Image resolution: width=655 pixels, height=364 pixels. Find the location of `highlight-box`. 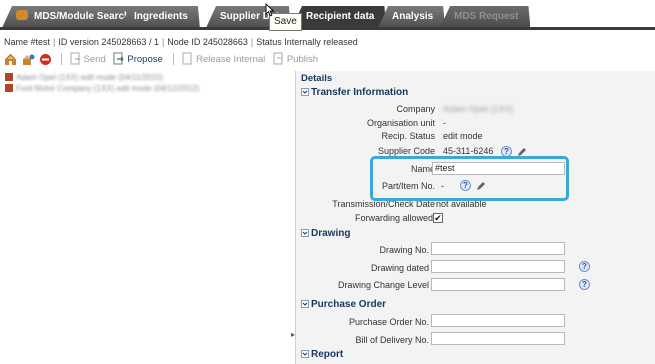

highlight-box is located at coordinates (469, 178).